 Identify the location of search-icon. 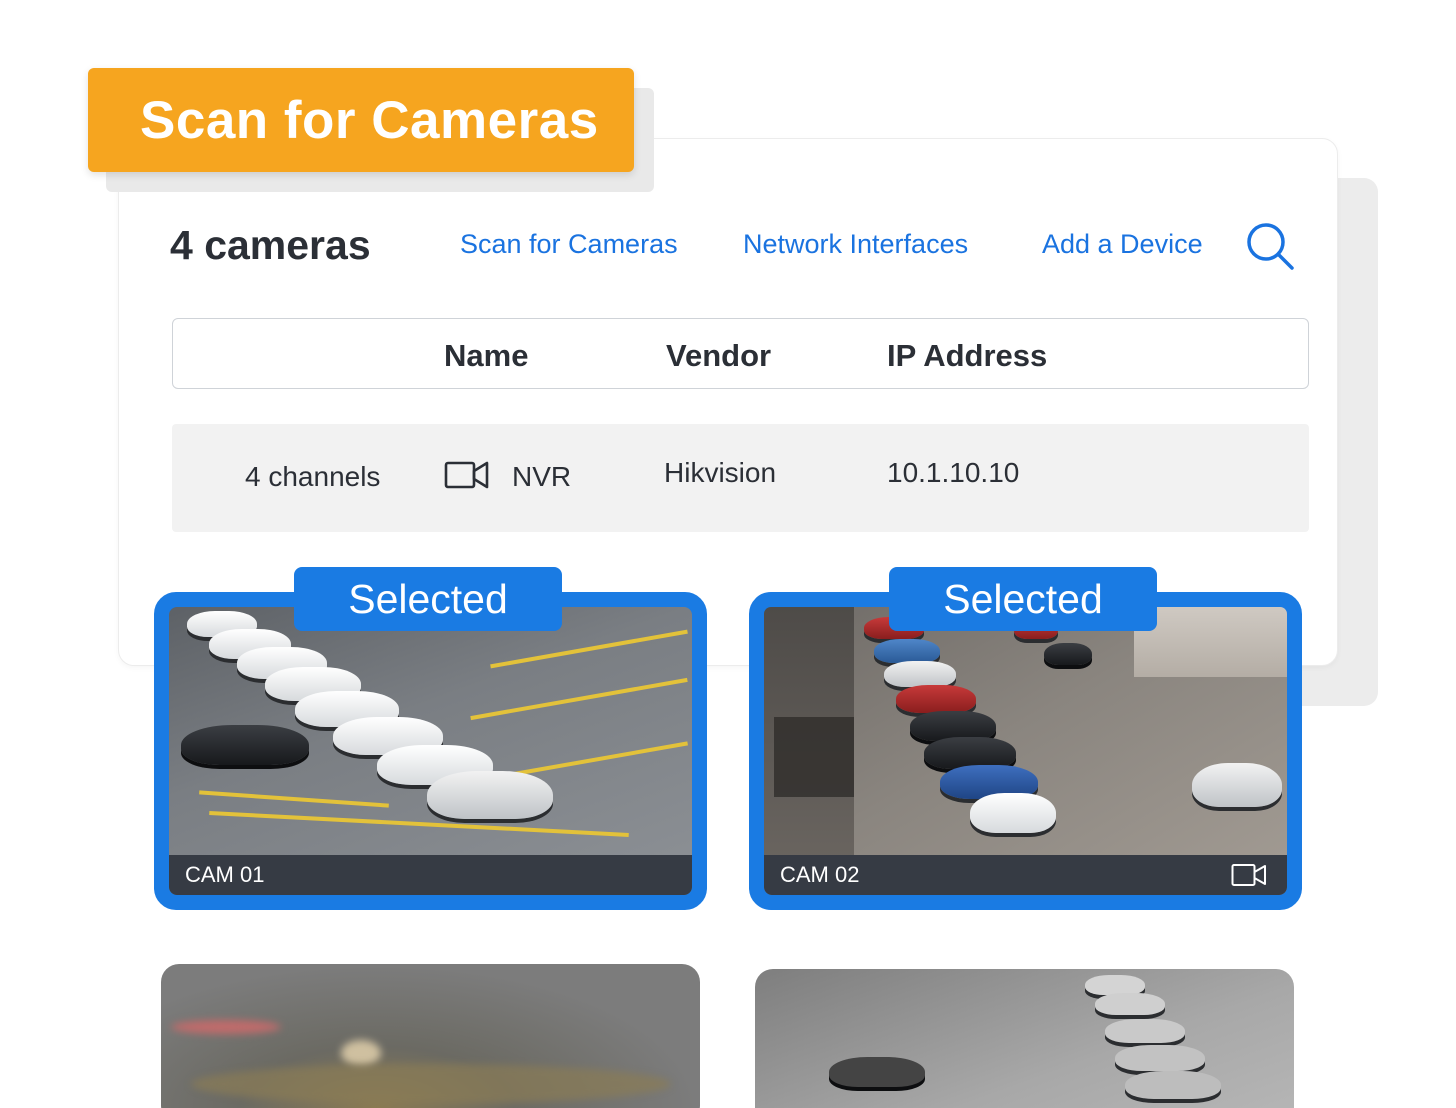
(1270, 246).